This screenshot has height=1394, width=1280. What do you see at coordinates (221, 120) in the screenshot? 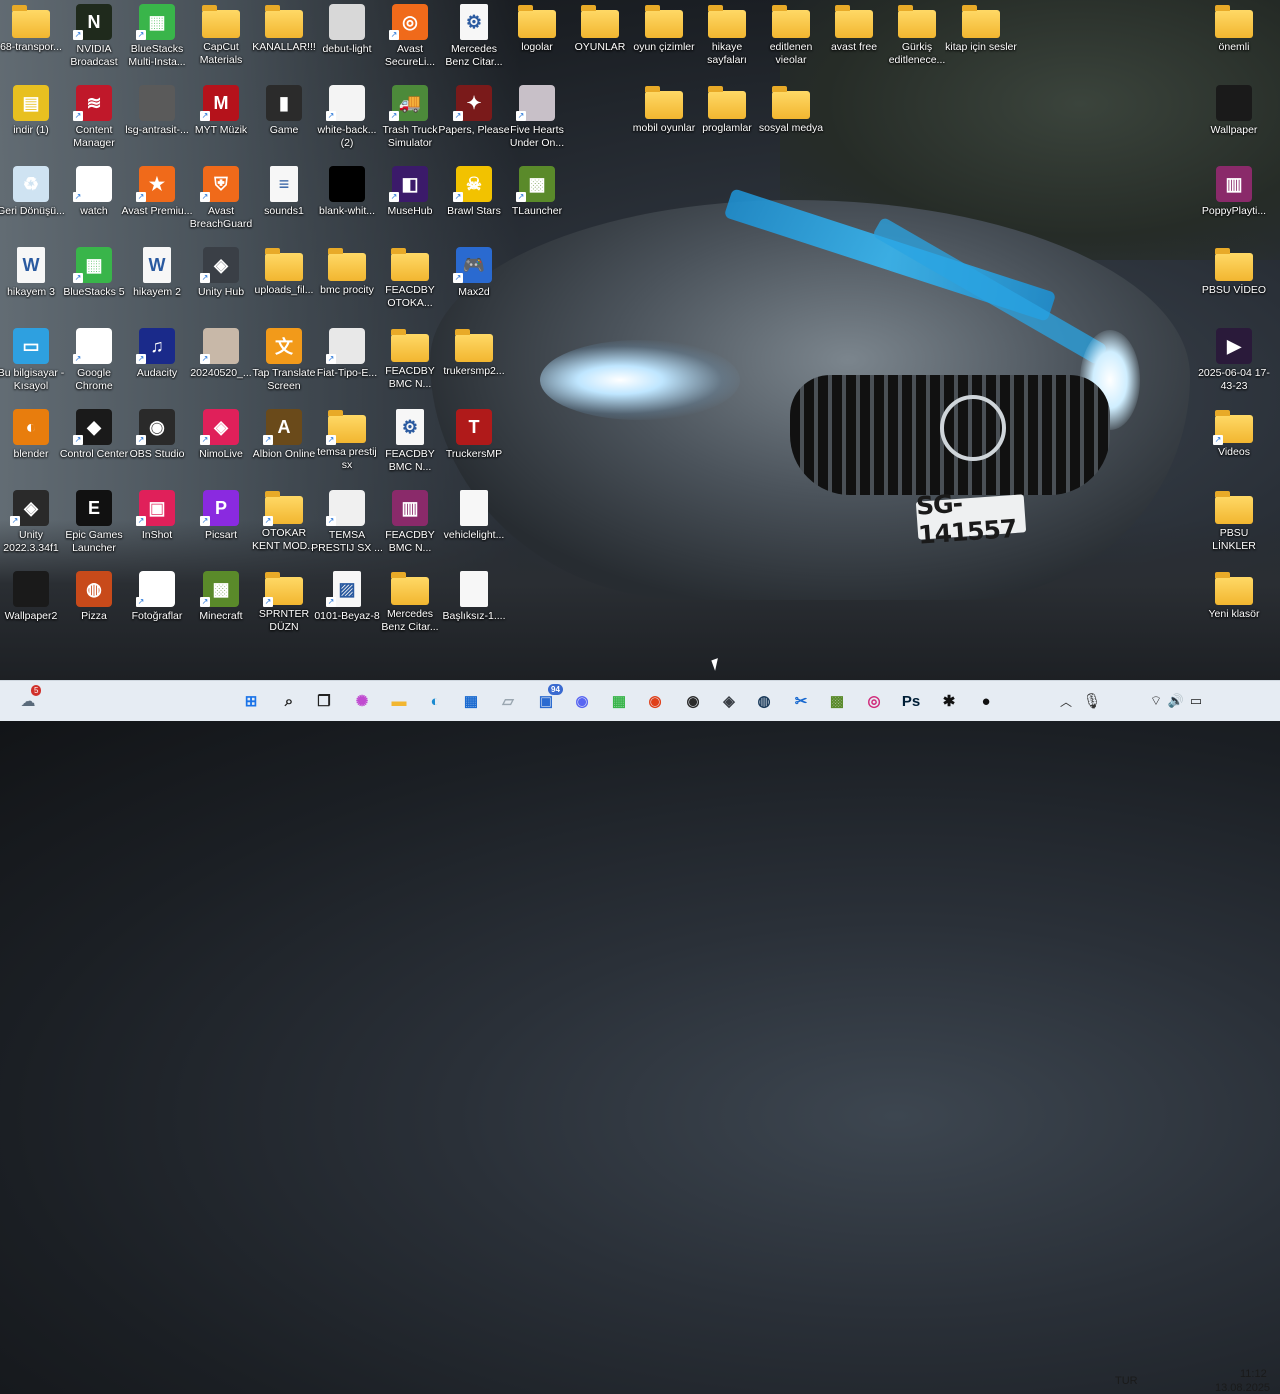
I see `desktop-icon-myt-m-zik: M ↗ MYT Müzik` at bounding box center [221, 120].